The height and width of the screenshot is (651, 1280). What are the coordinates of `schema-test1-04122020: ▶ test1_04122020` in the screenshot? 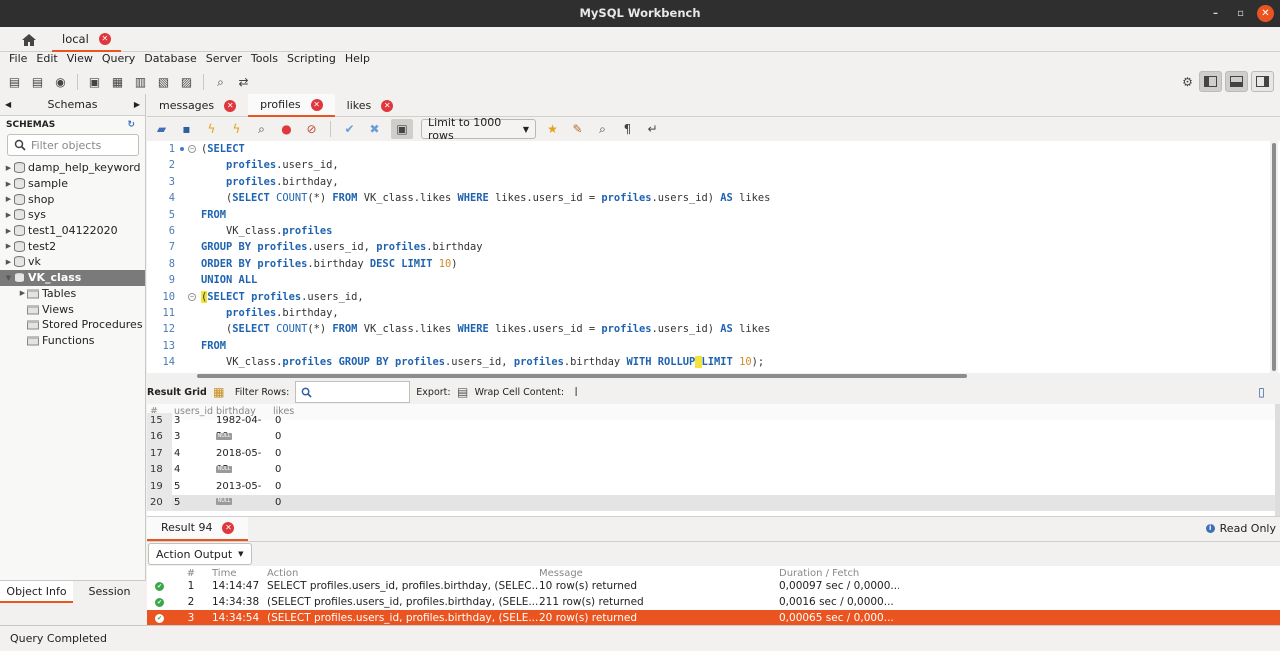 It's located at (72, 231).